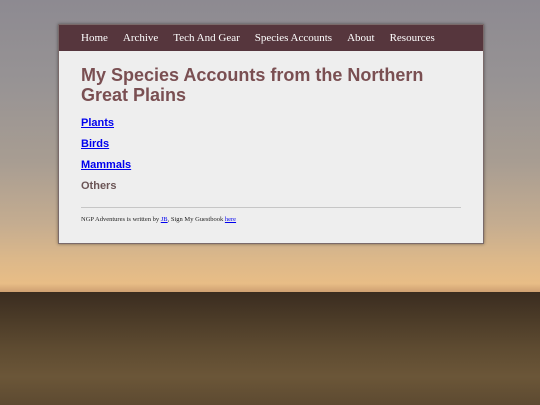 The height and width of the screenshot is (405, 540). Describe the element at coordinates (293, 38) in the screenshot. I see `nav-species-accounts: Species Accounts` at that location.